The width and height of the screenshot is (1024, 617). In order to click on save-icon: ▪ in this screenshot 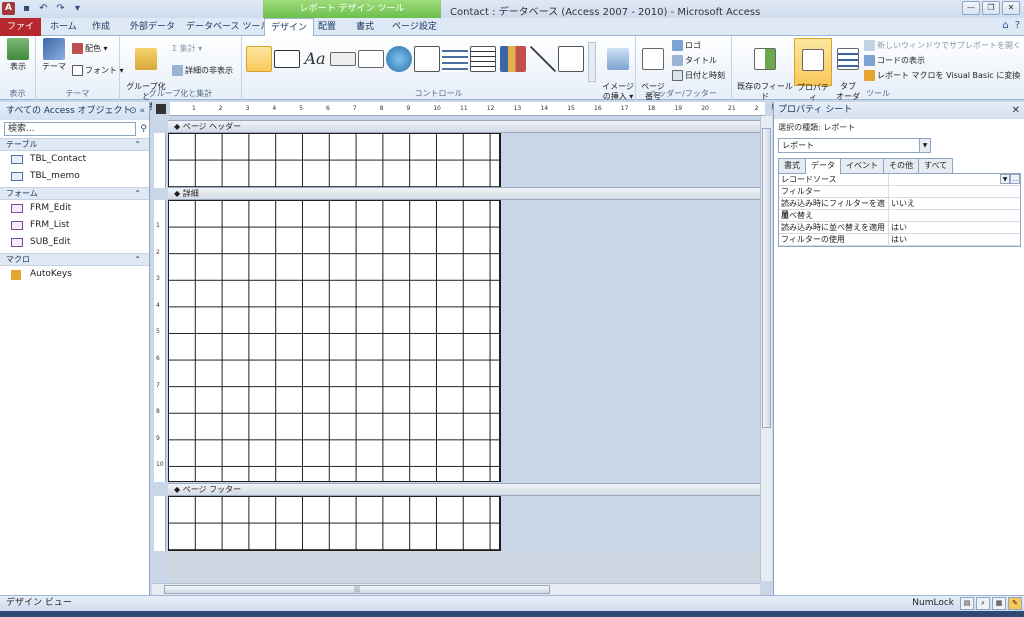, I will do `click(26, 8)`.